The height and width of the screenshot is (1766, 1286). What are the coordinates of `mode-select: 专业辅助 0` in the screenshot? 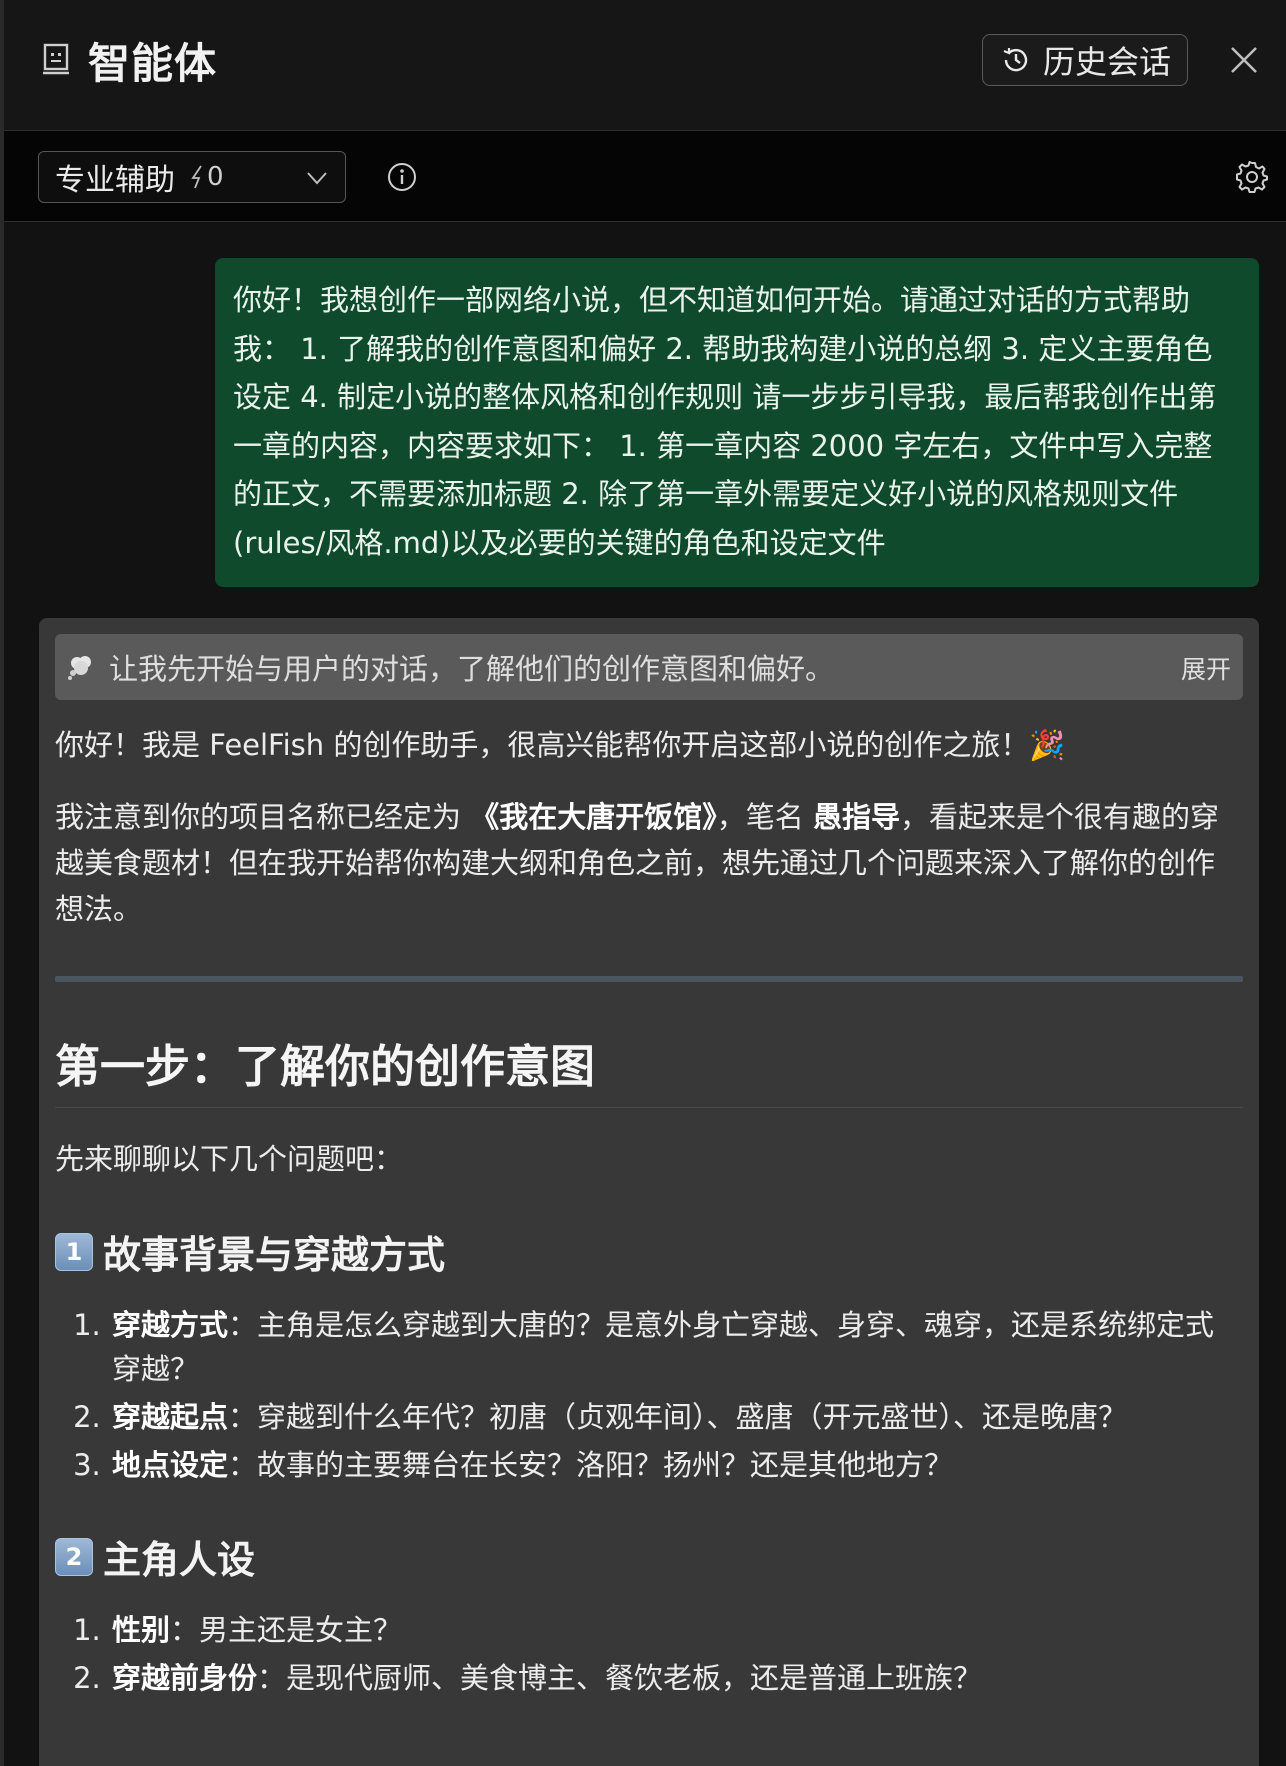 It's located at (192, 177).